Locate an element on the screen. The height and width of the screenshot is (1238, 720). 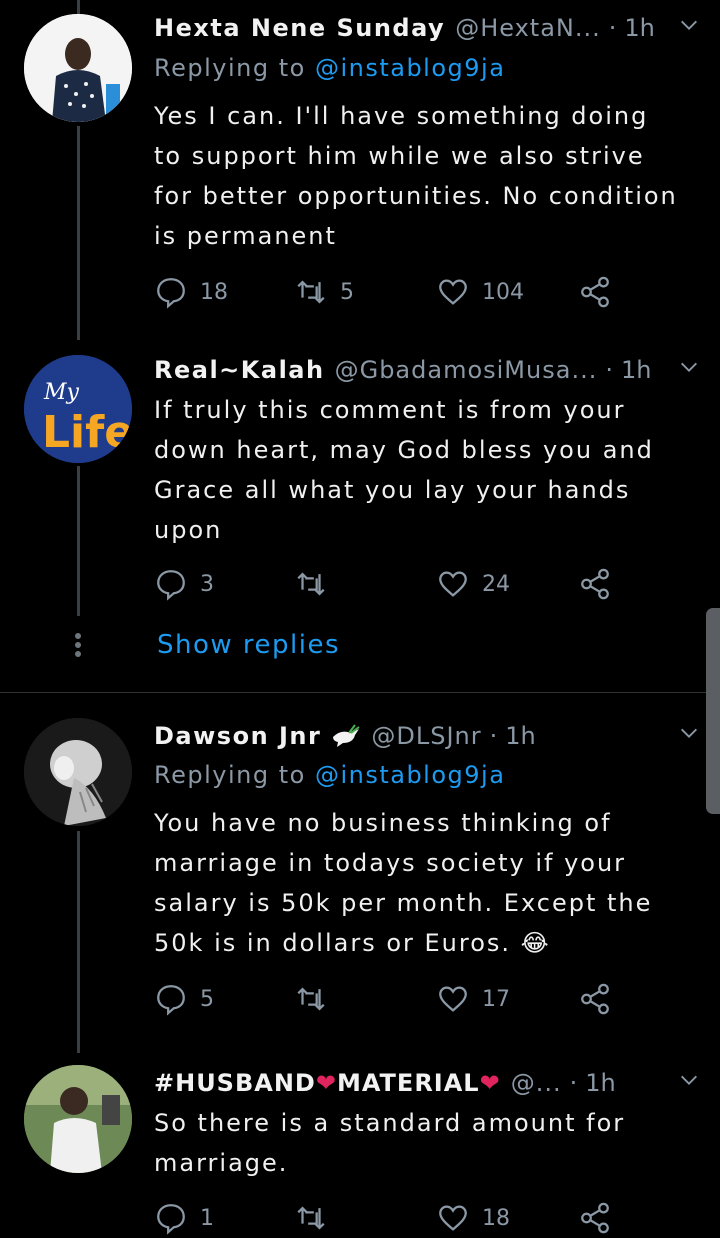
more-replies-dots is located at coordinates (78, 645).